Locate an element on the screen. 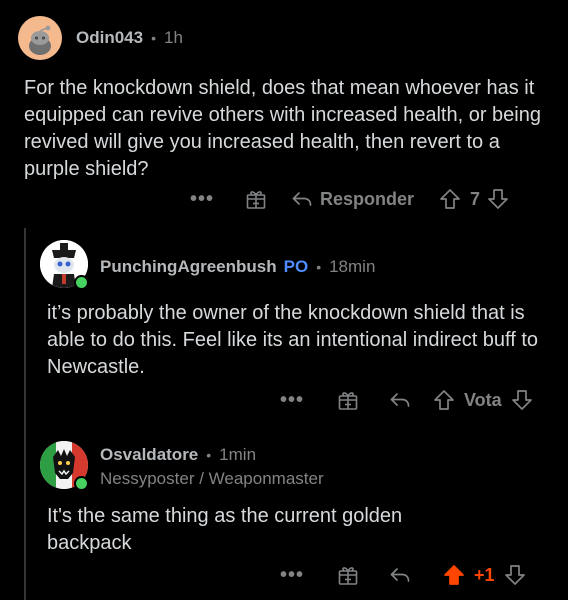 The image size is (568, 600). comment-actions: ••• Vota is located at coordinates (406, 400).